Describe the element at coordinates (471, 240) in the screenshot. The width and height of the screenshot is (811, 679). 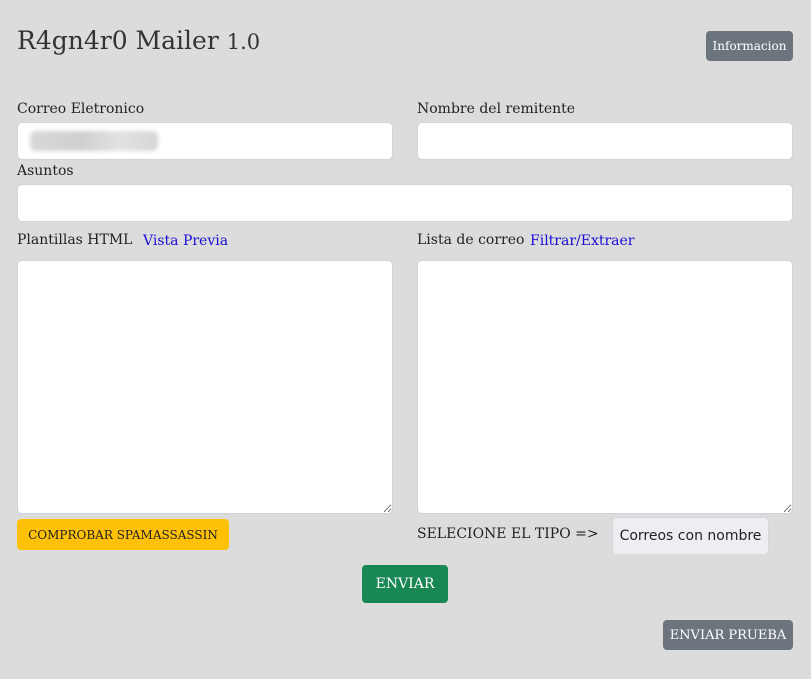
I see `mail-list-label: Lista de correo` at that location.